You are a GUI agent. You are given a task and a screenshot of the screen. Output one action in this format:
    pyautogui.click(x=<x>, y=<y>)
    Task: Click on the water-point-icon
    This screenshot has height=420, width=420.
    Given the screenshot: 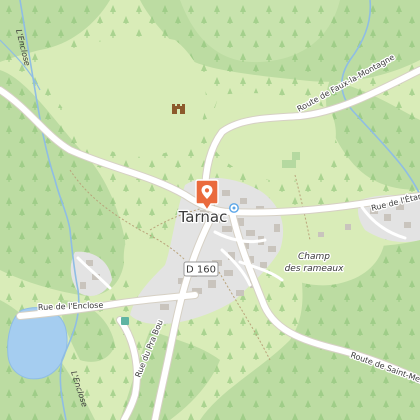 What is the action you would take?
    pyautogui.click(x=234, y=208)
    